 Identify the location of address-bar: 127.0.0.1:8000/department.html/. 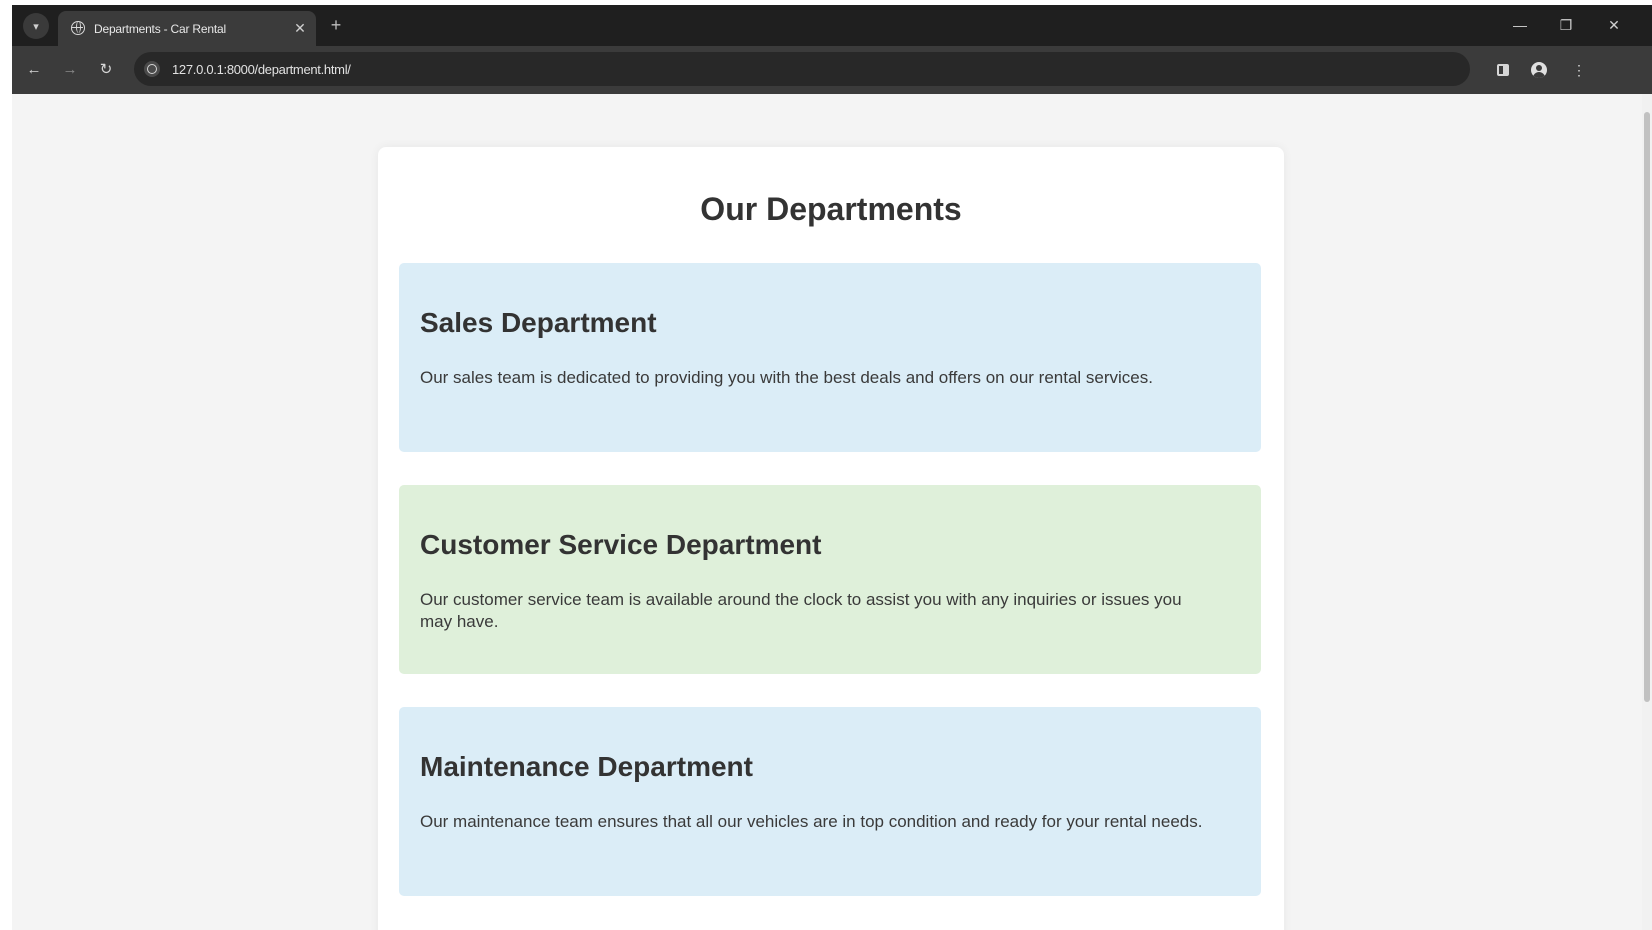
(802, 69).